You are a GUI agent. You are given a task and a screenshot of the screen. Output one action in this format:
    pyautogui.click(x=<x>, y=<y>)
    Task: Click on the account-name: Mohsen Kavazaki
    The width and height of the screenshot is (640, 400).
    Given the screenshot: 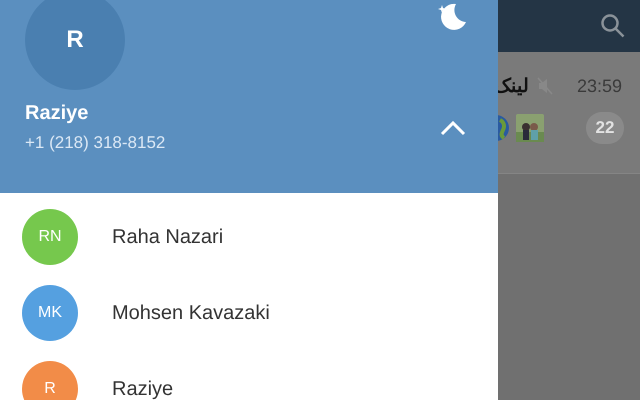 What is the action you would take?
    pyautogui.click(x=191, y=313)
    